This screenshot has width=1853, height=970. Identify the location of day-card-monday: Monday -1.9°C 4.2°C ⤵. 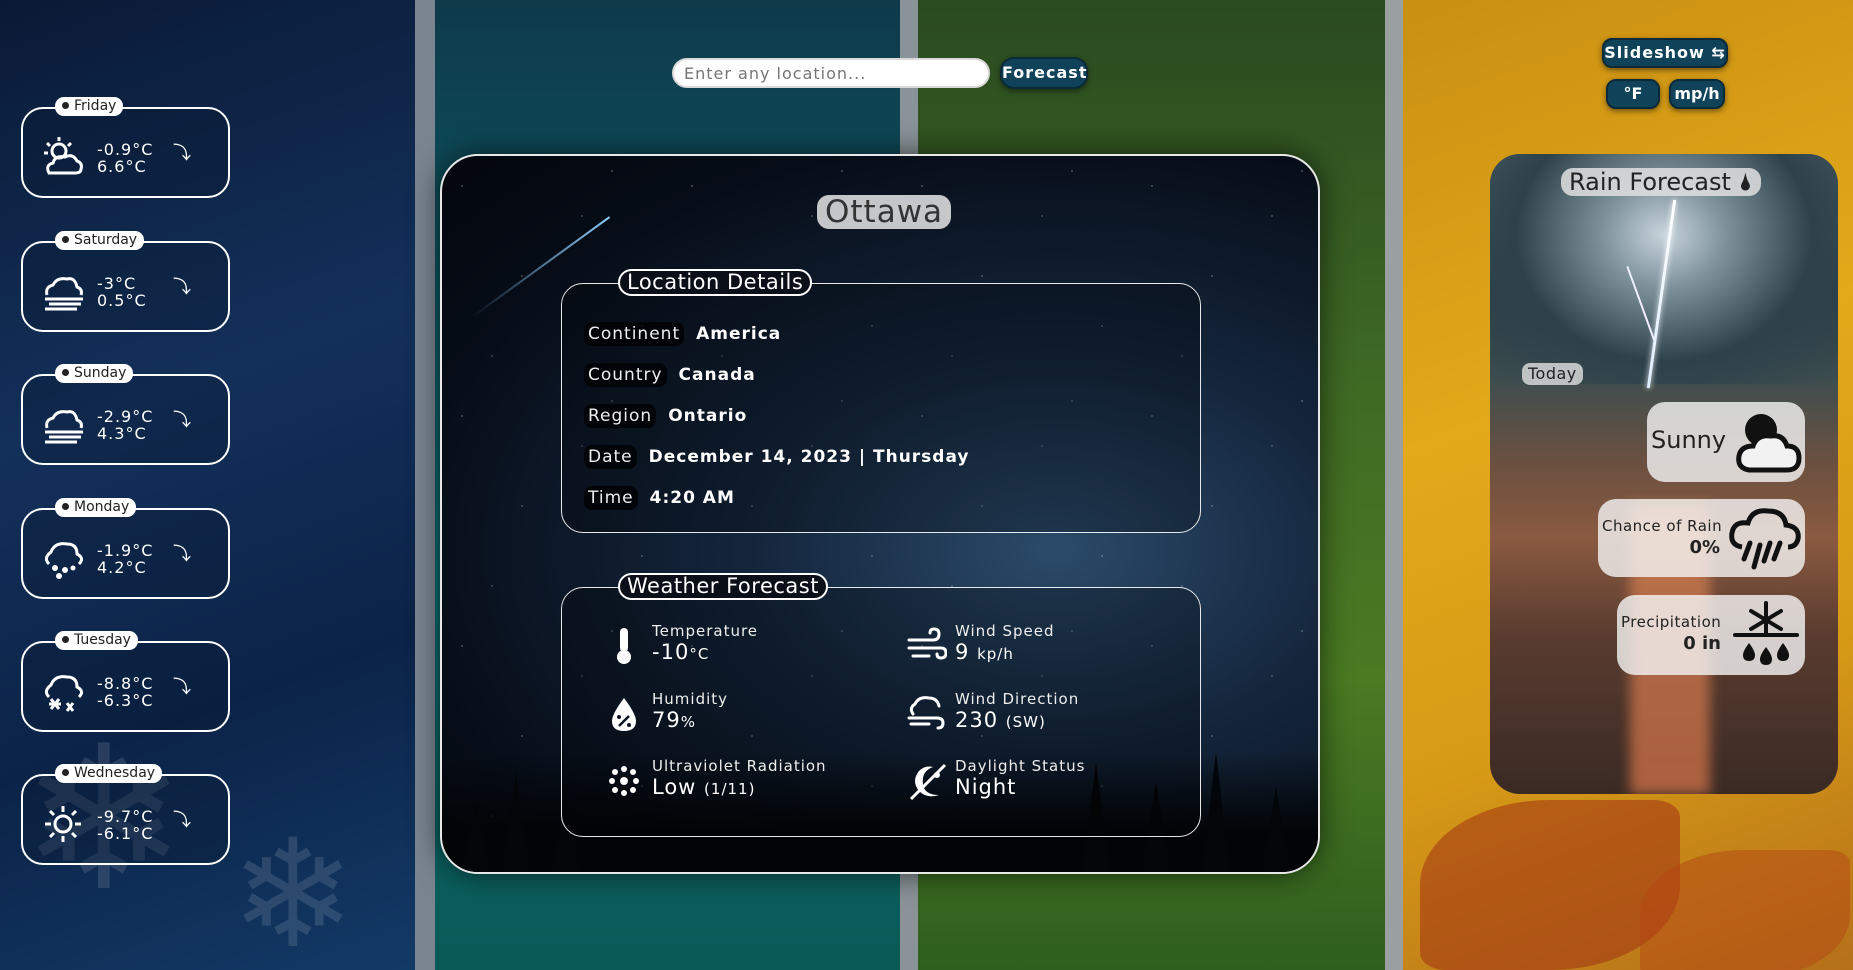
(125, 548).